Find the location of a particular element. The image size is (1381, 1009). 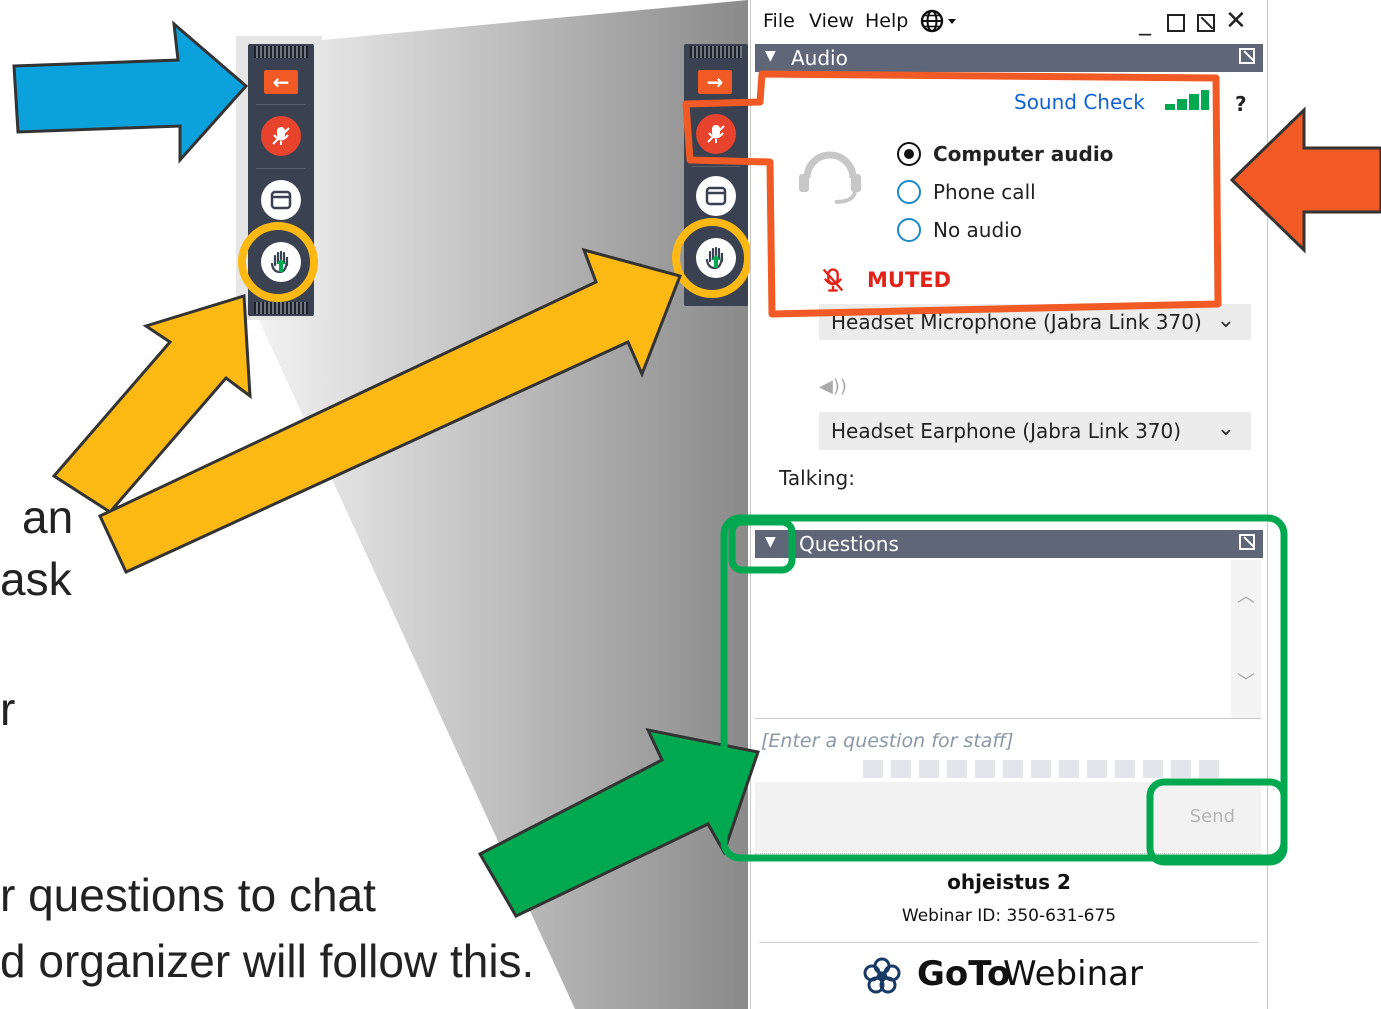

speaker-level-meter is located at coordinates (1041, 579).